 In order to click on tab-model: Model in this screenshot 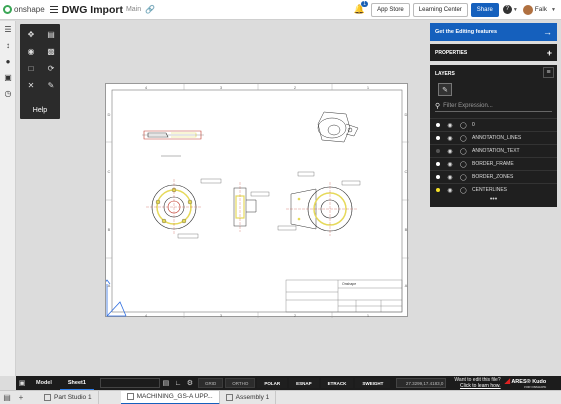, I will do `click(44, 383)`.